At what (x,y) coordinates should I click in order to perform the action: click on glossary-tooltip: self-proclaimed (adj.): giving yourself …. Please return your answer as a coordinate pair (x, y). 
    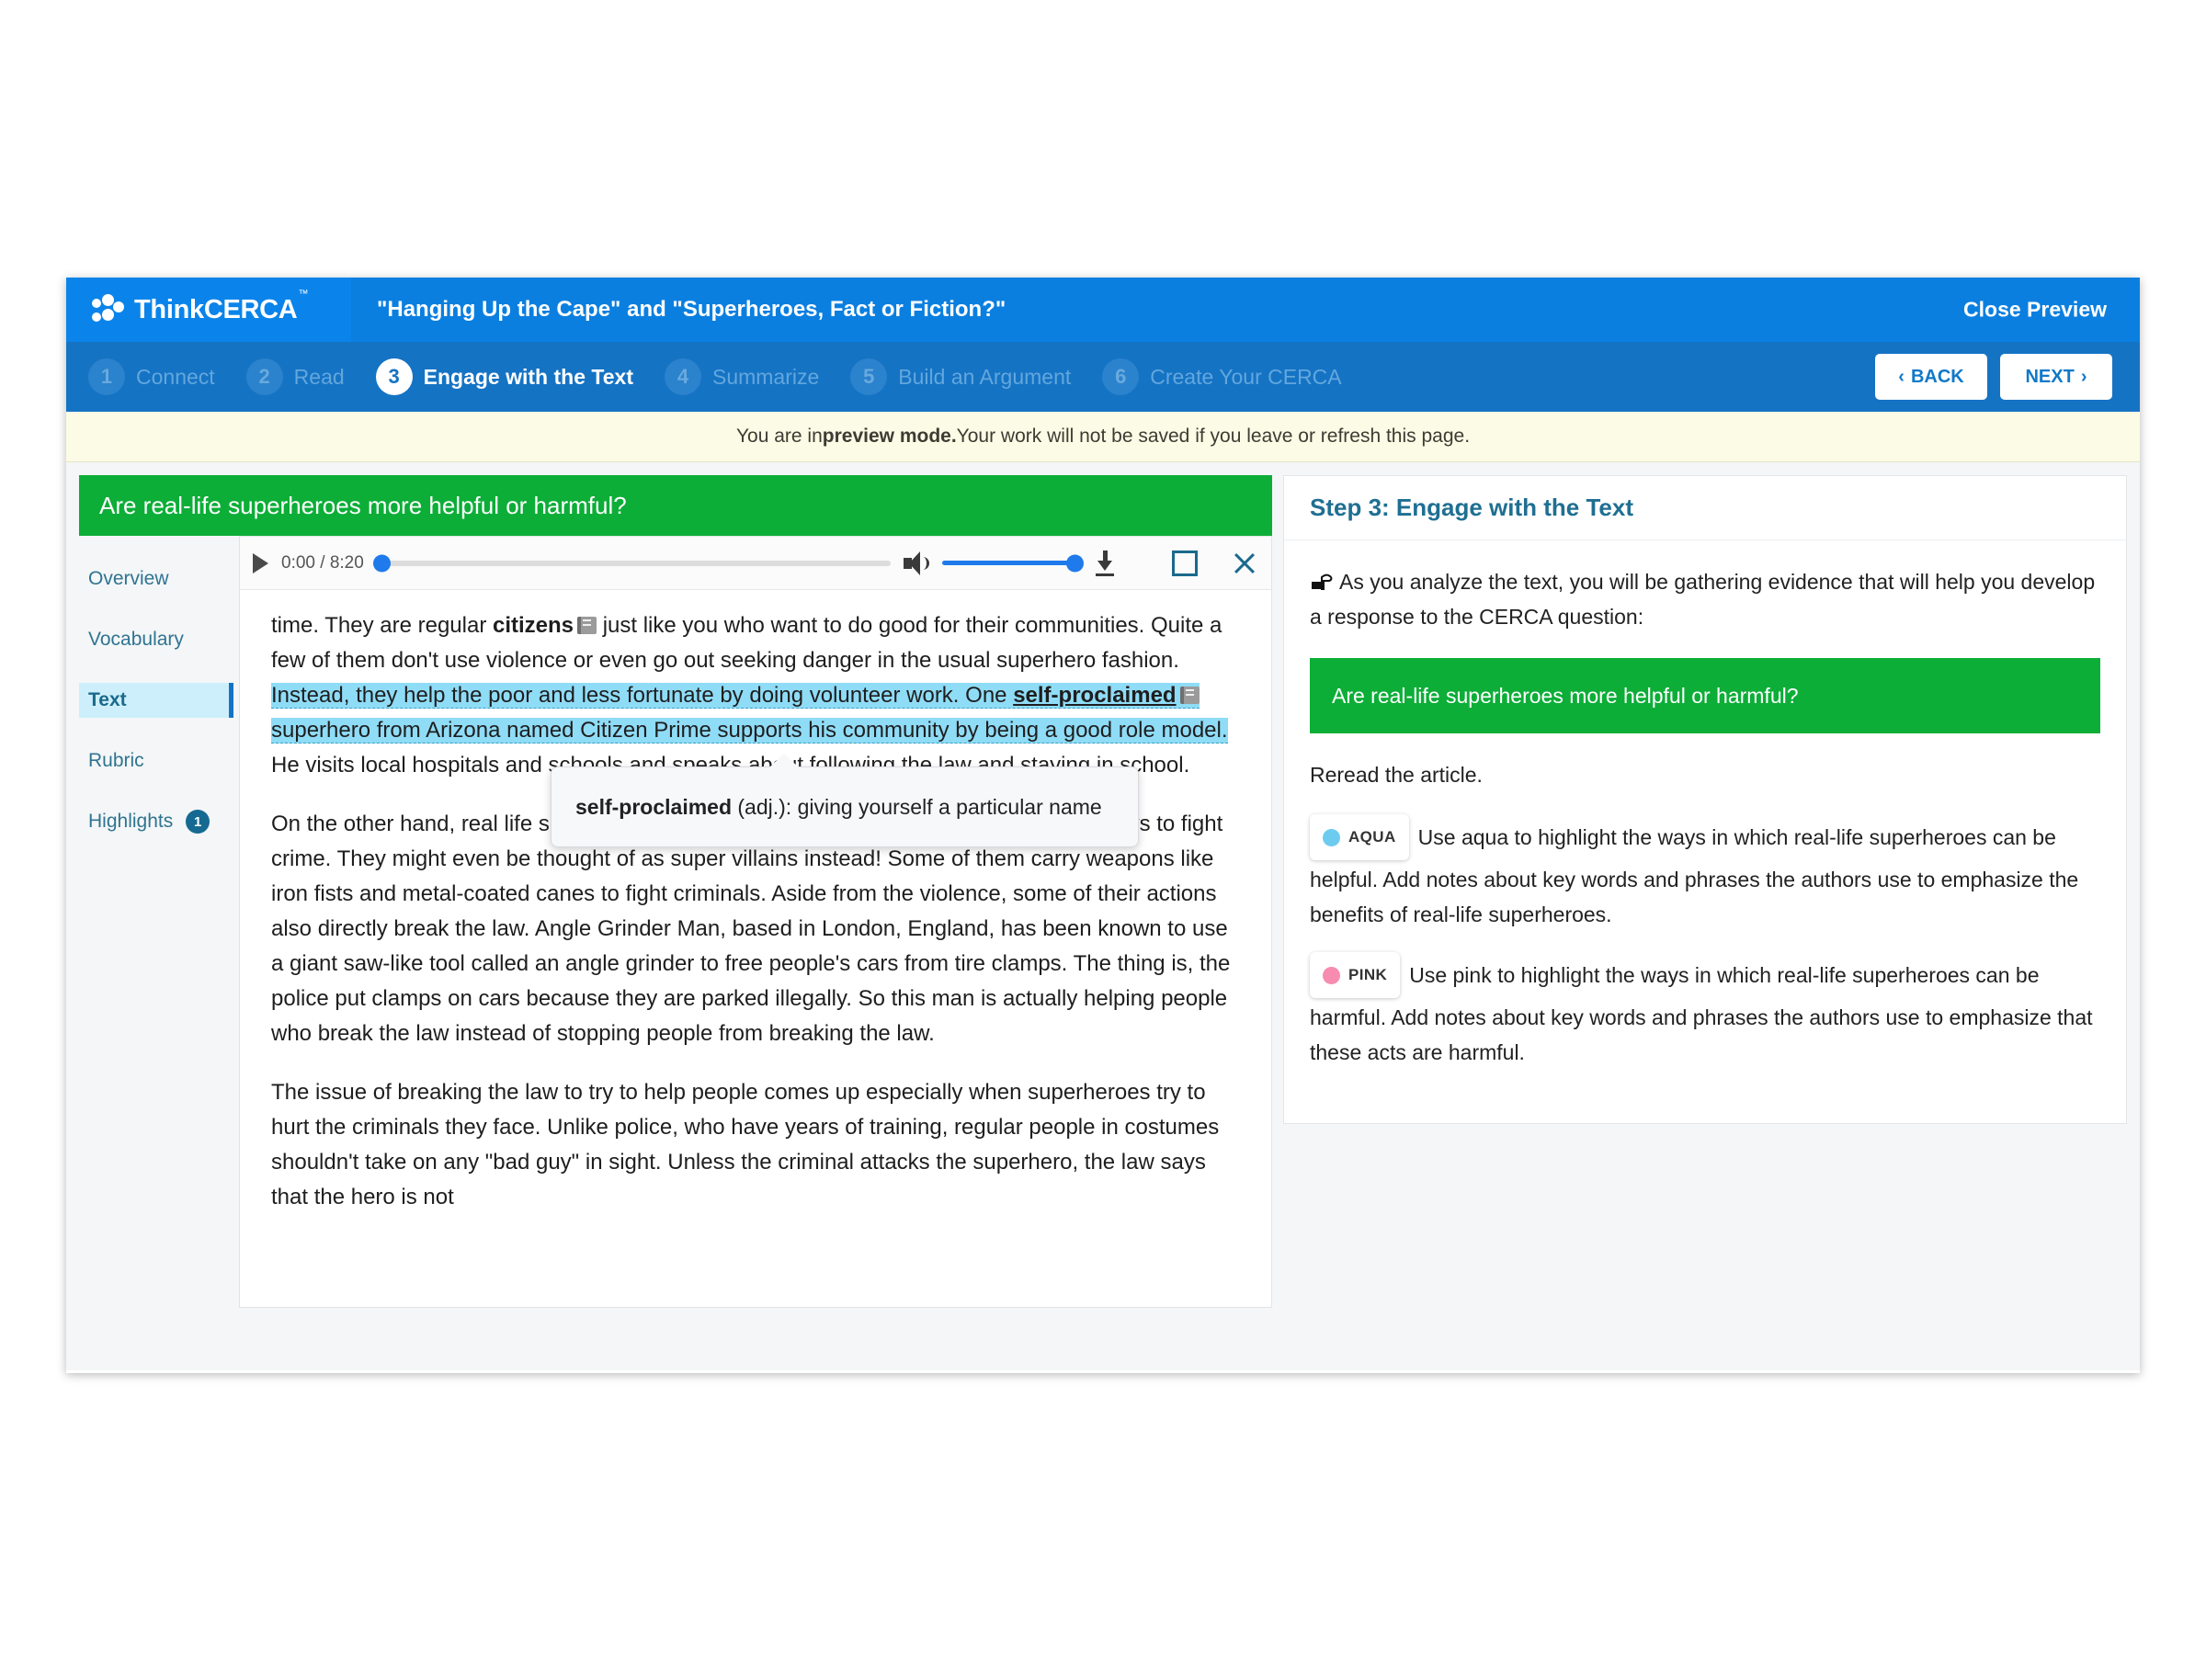
    Looking at the image, I should click on (845, 800).